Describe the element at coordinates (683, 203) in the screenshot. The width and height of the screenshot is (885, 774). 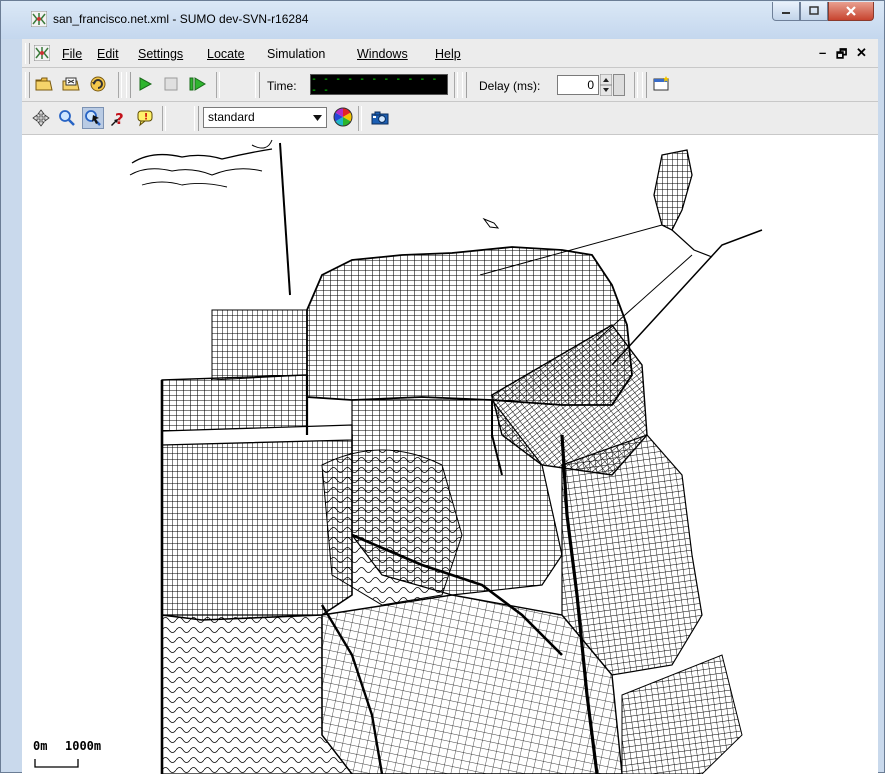
I see `treasure-island` at that location.